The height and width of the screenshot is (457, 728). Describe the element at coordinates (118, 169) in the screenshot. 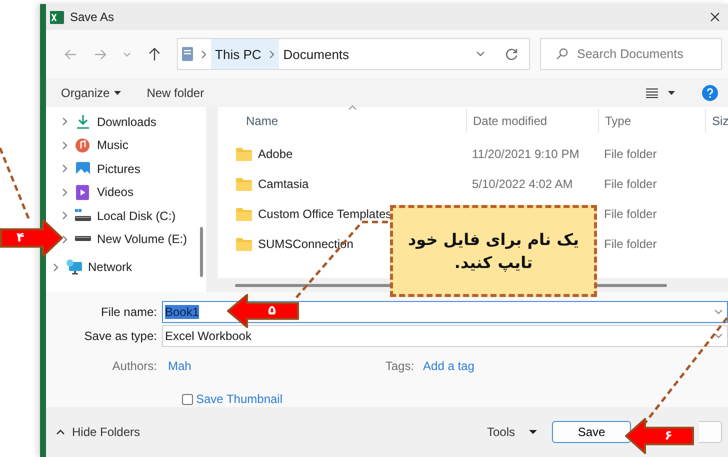

I see `sidebar-item: Pictures` at that location.